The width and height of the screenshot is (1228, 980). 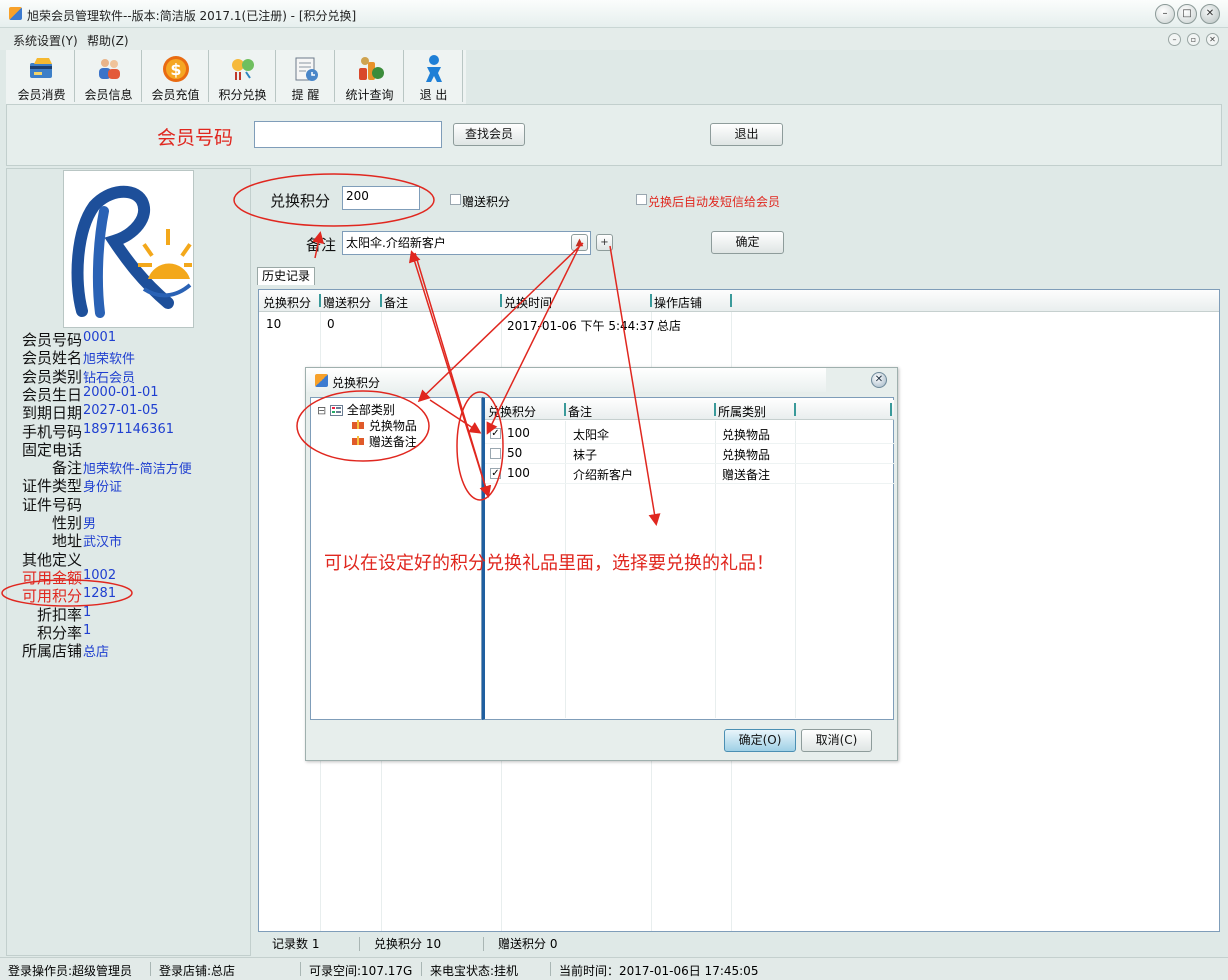 I want to click on remark-input: 太阳伞.介绍新客户, so click(x=466, y=243).